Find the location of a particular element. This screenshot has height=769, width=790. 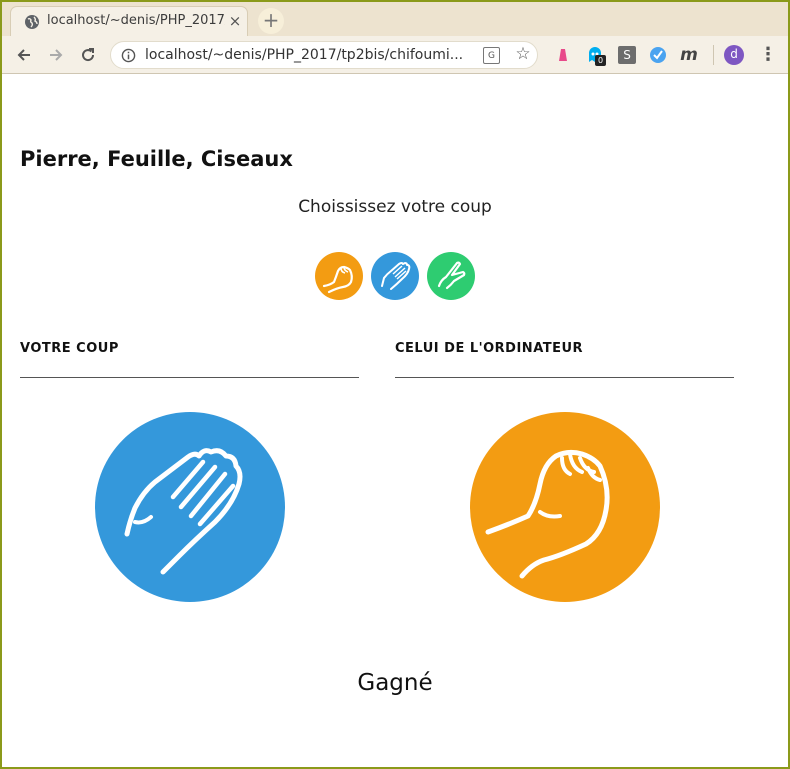

back-arrow-icon is located at coordinates (23, 55).